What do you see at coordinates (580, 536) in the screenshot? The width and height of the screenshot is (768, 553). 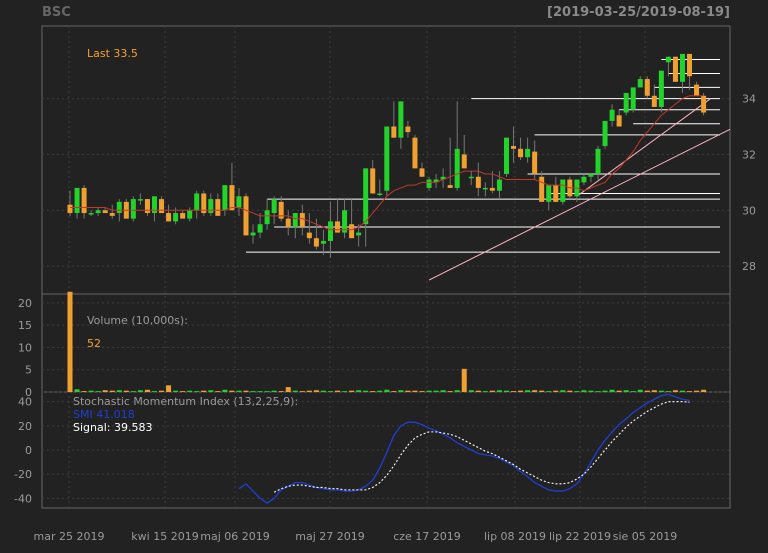 I see `x-tick-label: lip 22 2019` at bounding box center [580, 536].